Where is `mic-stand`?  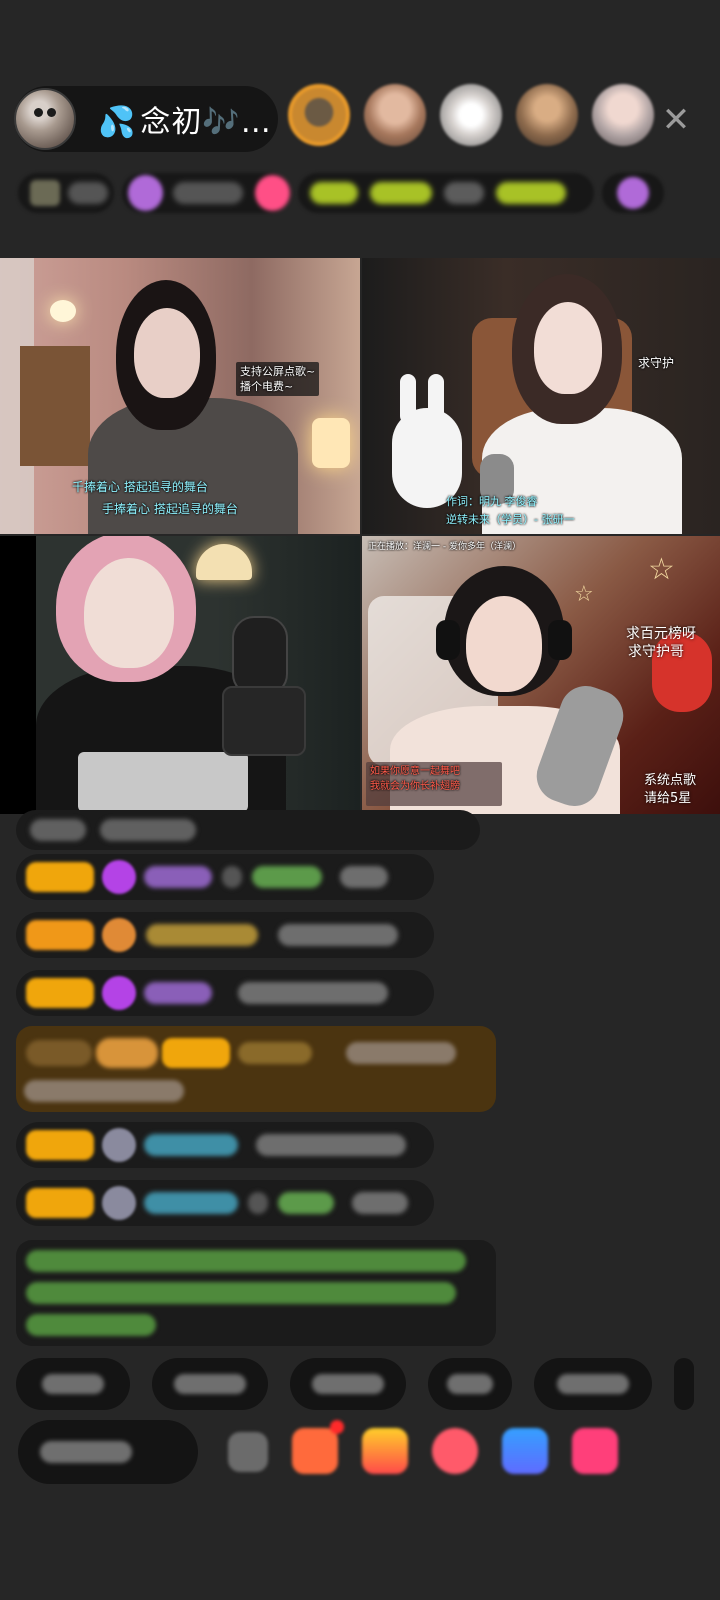 mic-stand is located at coordinates (264, 721).